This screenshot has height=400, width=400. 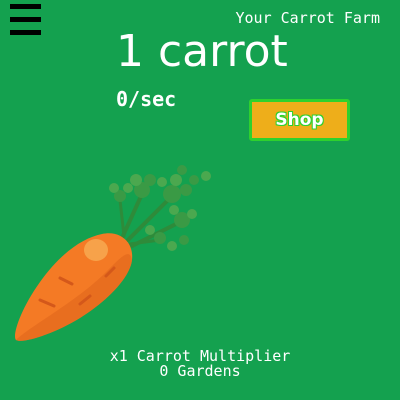 I want to click on carrots-per-second: 0/sec, so click(x=146, y=99).